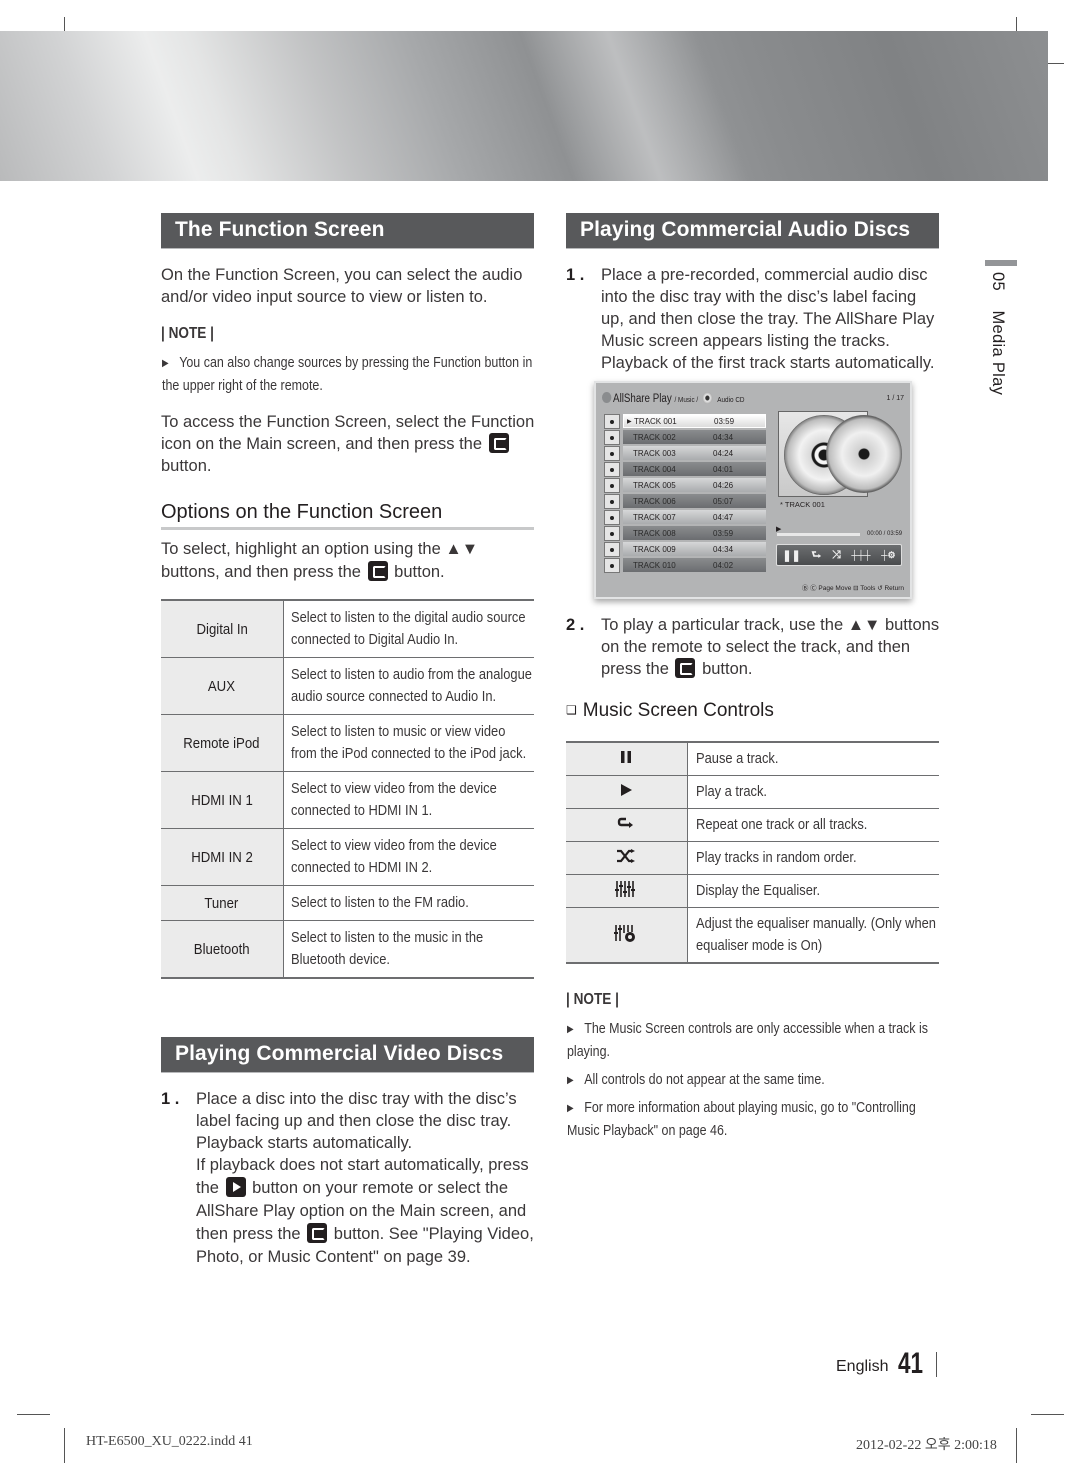 The image size is (1080, 1479). What do you see at coordinates (816, 555) in the screenshot?
I see `repeat-icon: ⮑` at bounding box center [816, 555].